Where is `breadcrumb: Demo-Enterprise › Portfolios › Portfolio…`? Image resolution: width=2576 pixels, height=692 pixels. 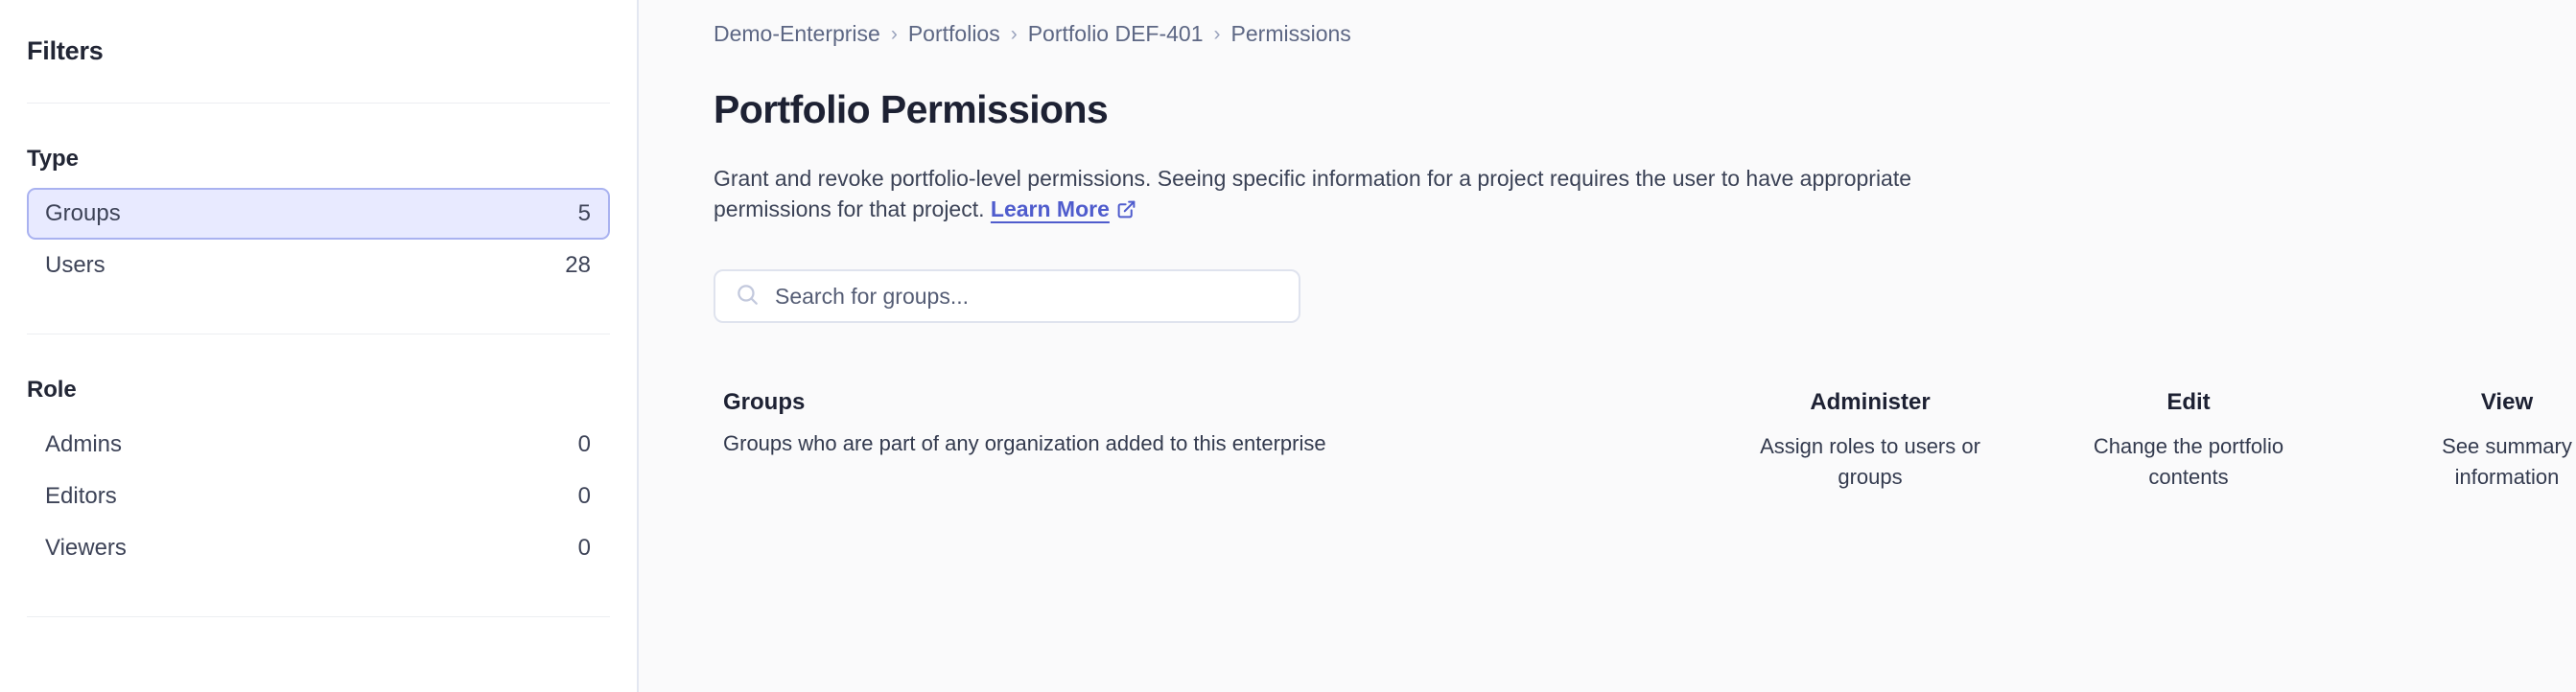
breadcrumb: Demo-Enterprise › Portfolios › Portfolio… is located at coordinates (1645, 23).